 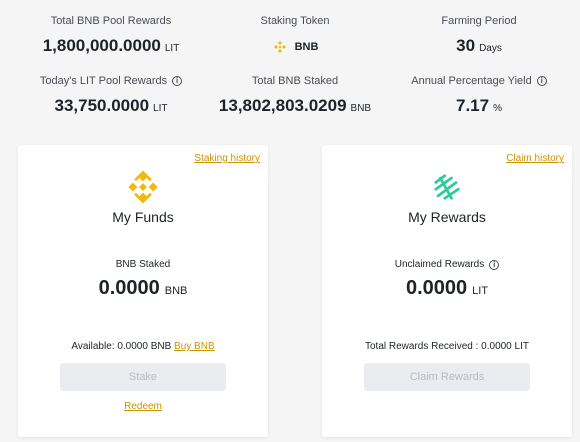 I want to click on stat-amount: 30, so click(x=466, y=45).